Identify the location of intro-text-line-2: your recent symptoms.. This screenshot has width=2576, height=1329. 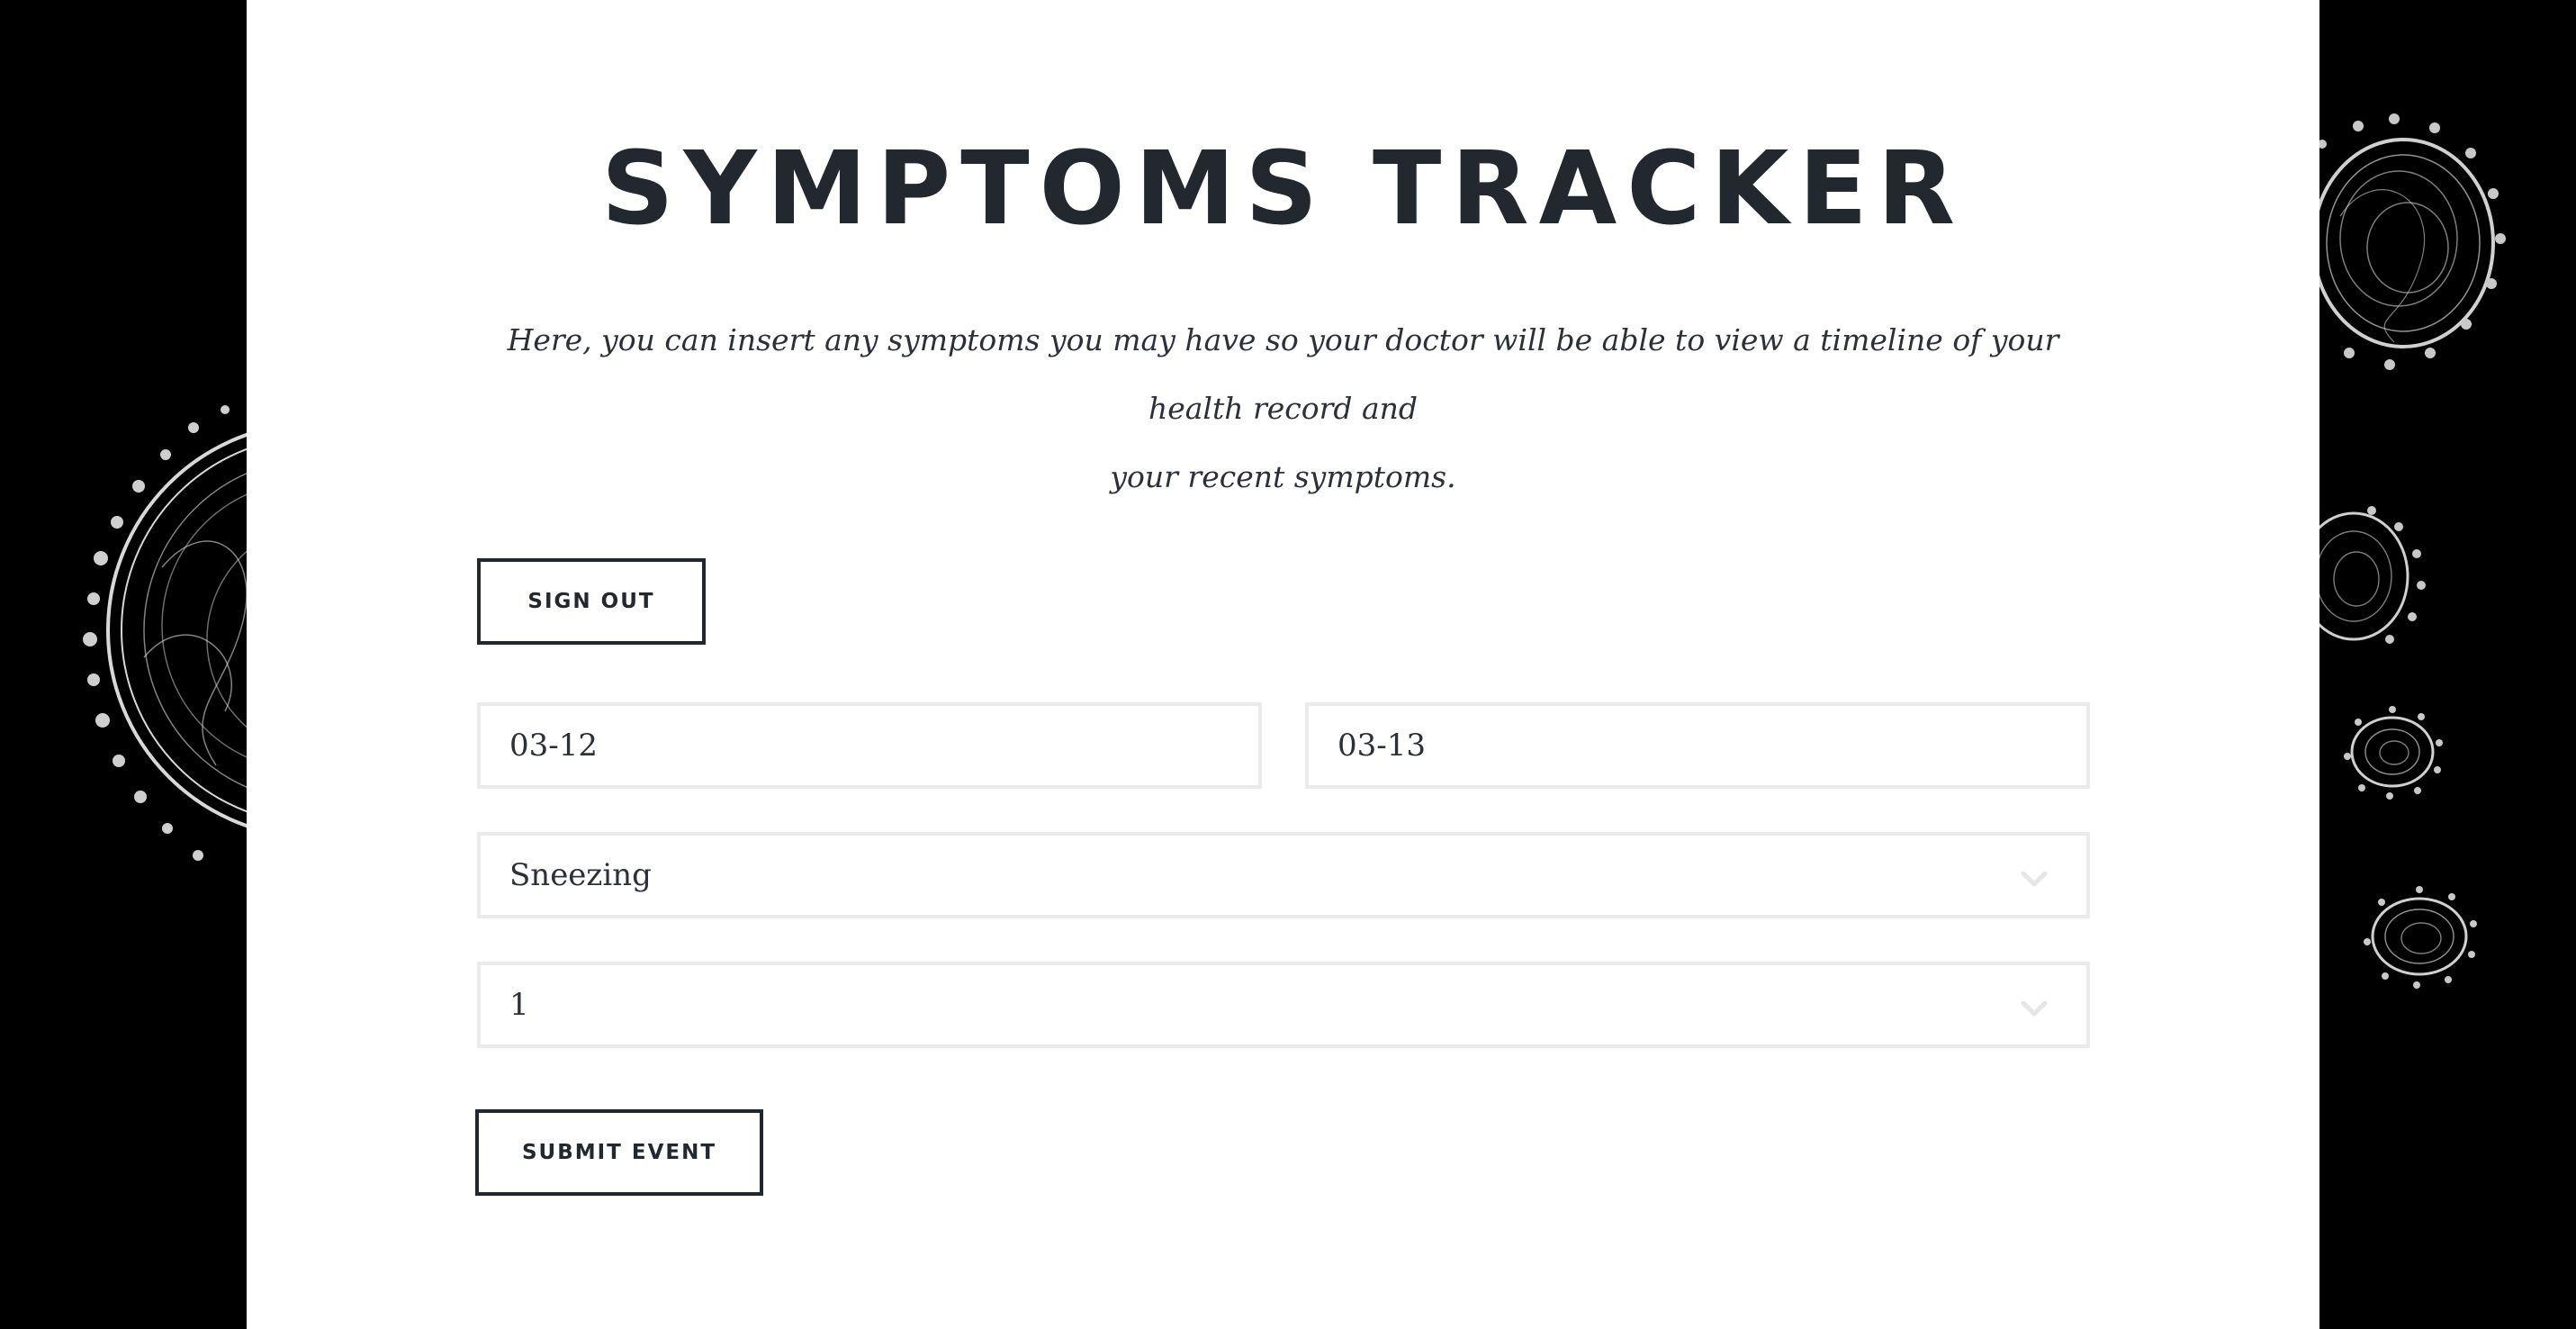
(1283, 476).